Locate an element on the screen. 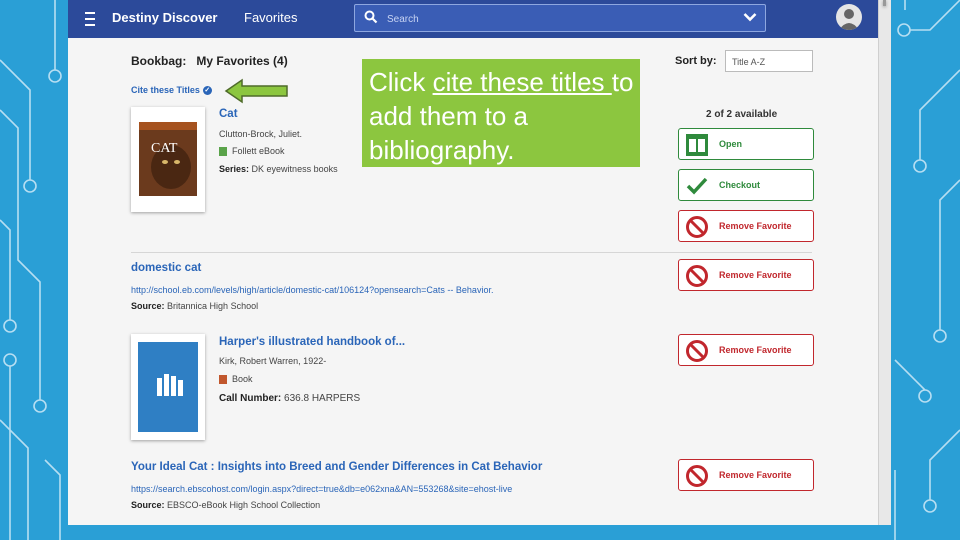  sort-label: Sort by: is located at coordinates (696, 61).